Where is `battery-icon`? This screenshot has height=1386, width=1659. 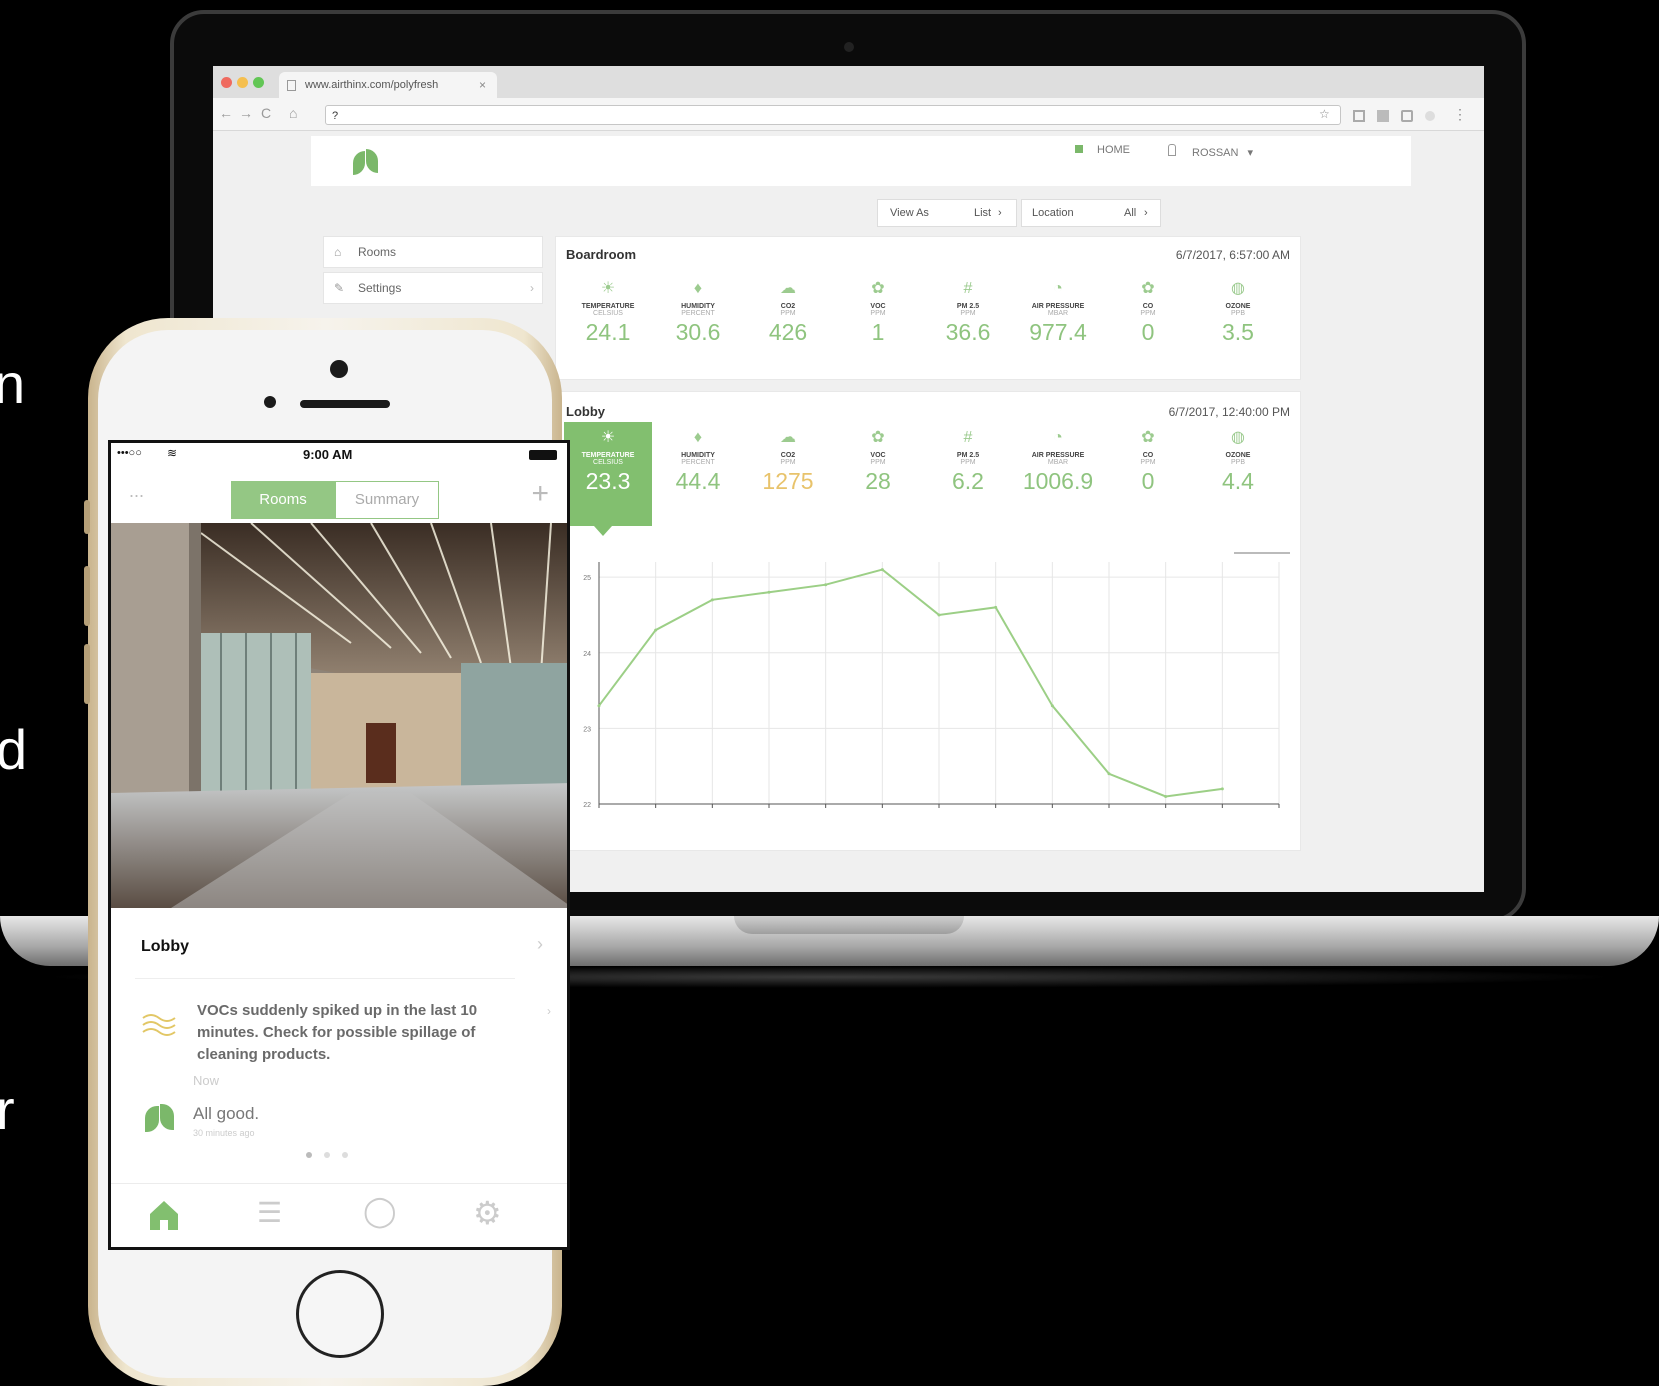 battery-icon is located at coordinates (543, 455).